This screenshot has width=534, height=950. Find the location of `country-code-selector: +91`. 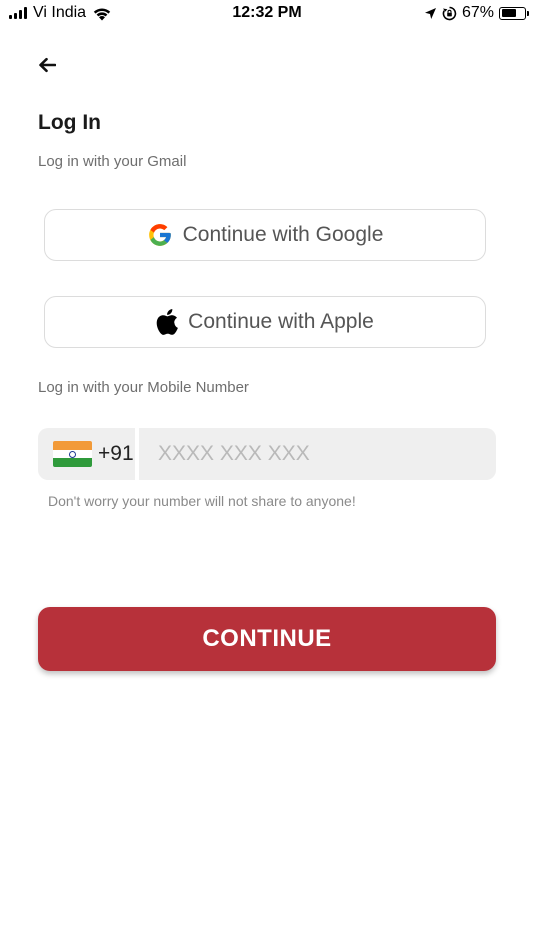

country-code-selector: +91 is located at coordinates (86, 454).